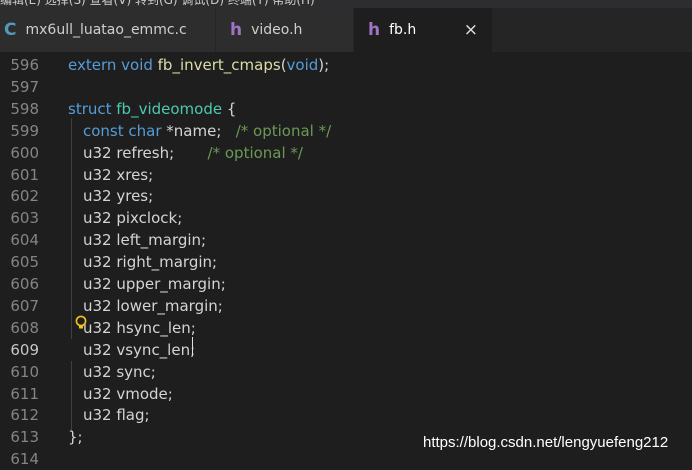 The height and width of the screenshot is (470, 692). Describe the element at coordinates (10, 30) in the screenshot. I see `c-file-icon: C` at that location.